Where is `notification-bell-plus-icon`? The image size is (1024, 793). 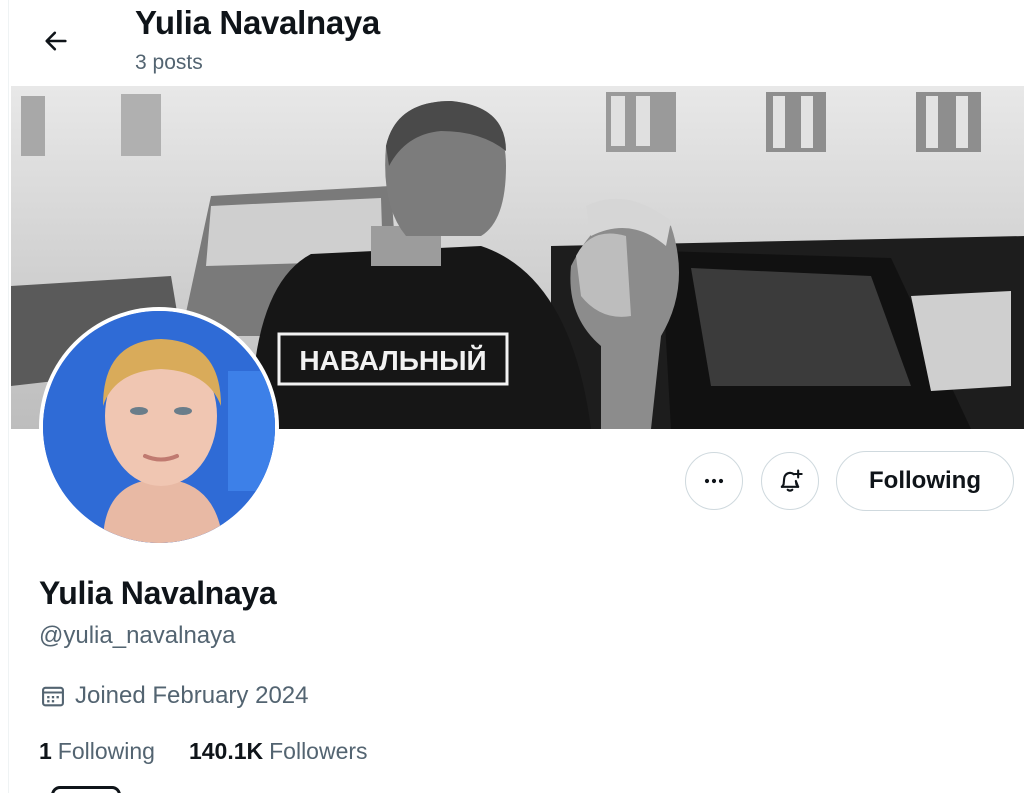
notification-bell-plus-icon is located at coordinates (791, 480).